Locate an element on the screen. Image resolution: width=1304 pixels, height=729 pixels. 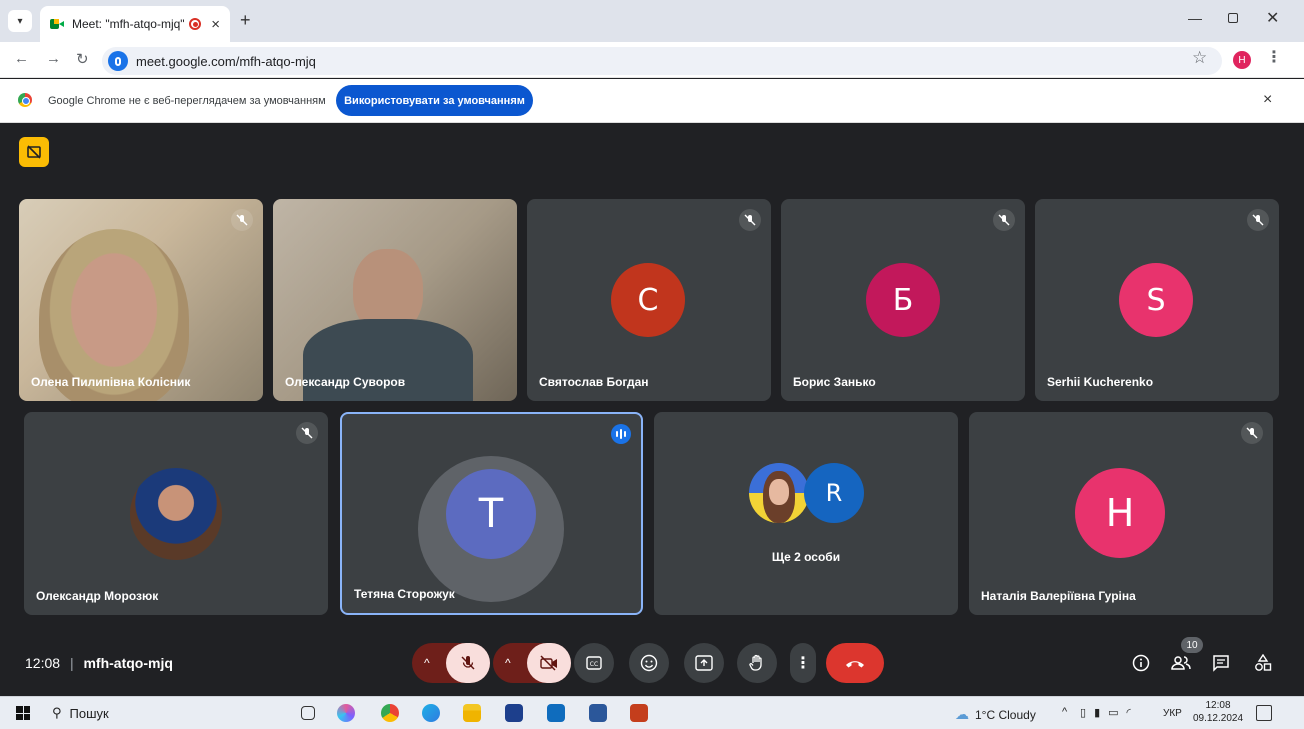
participant-avatar: R is located at coordinates (834, 493).